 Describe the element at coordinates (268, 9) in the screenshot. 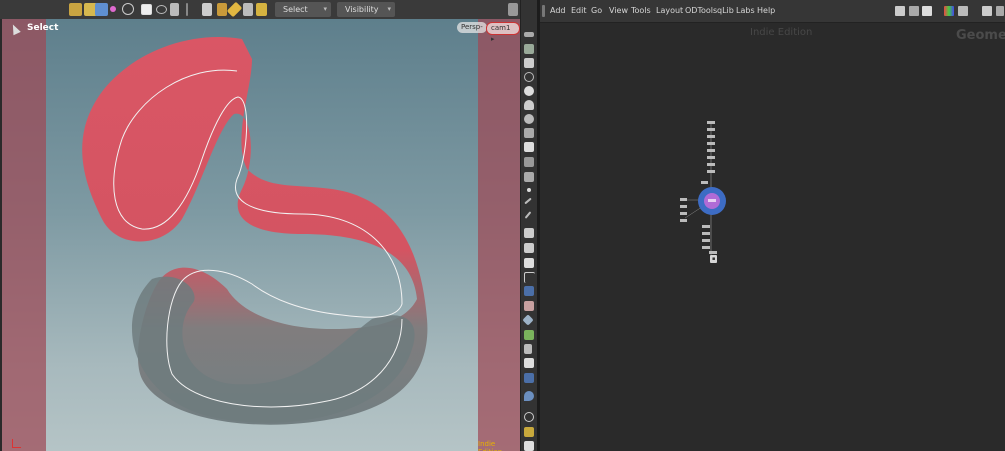

I see `viewport-toolbar: Select ▾ Visibility ▾` at that location.